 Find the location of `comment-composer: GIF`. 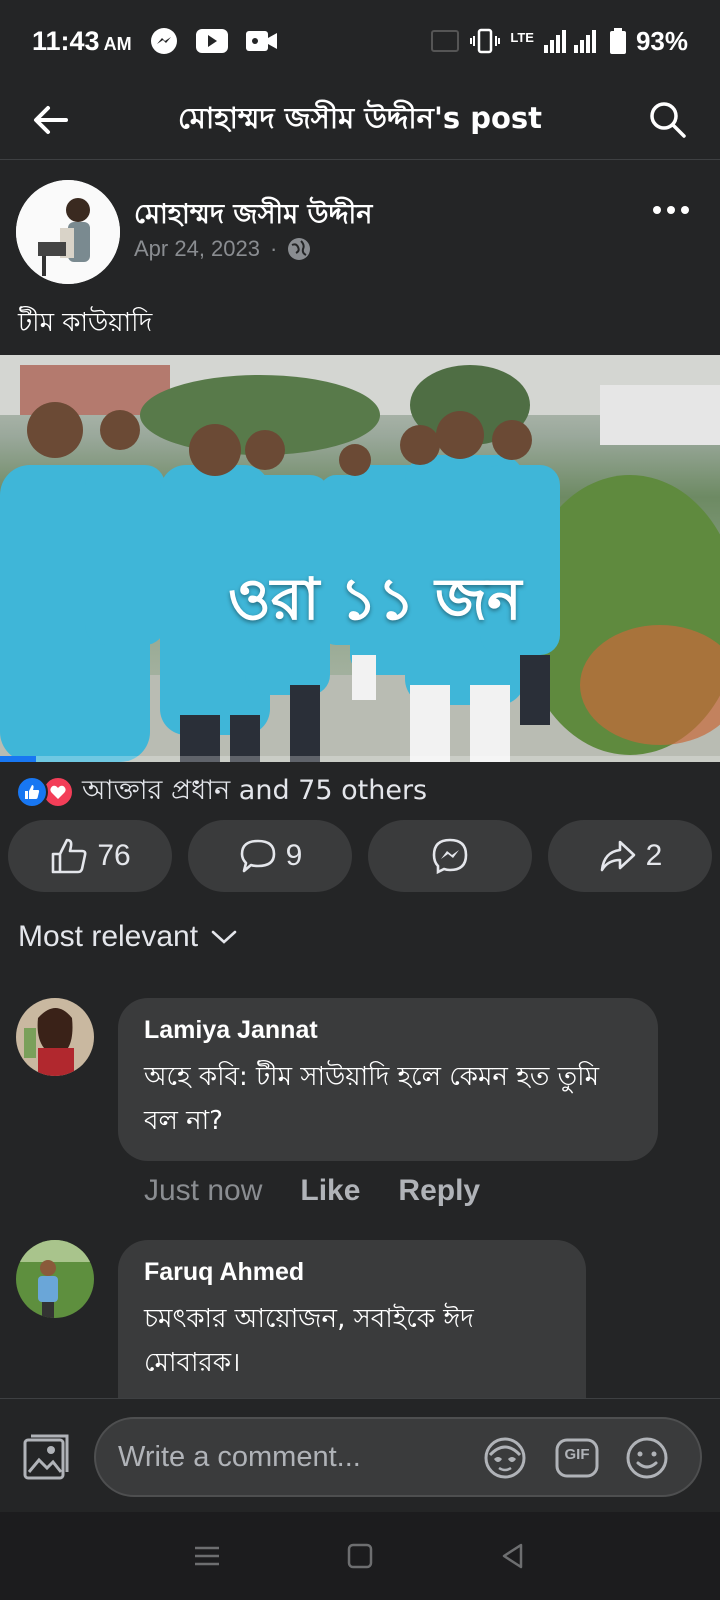

comment-composer: GIF is located at coordinates (360, 1455).